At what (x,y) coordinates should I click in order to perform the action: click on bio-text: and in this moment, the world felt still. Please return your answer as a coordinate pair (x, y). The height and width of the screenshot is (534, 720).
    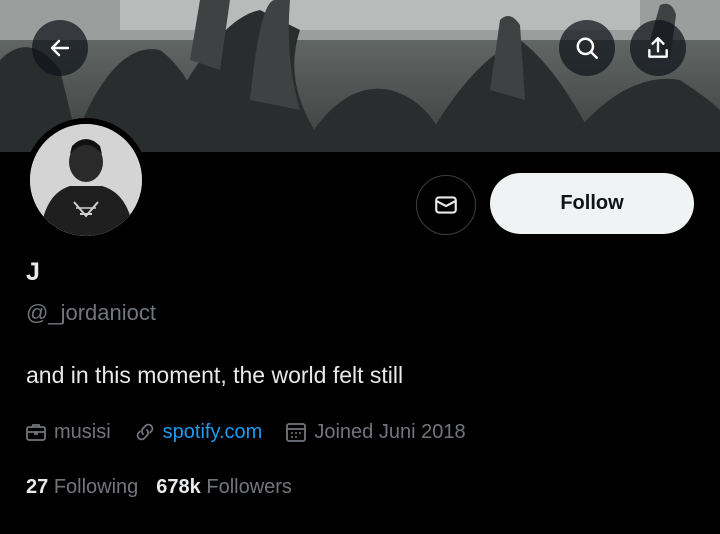
    Looking at the image, I should click on (215, 375).